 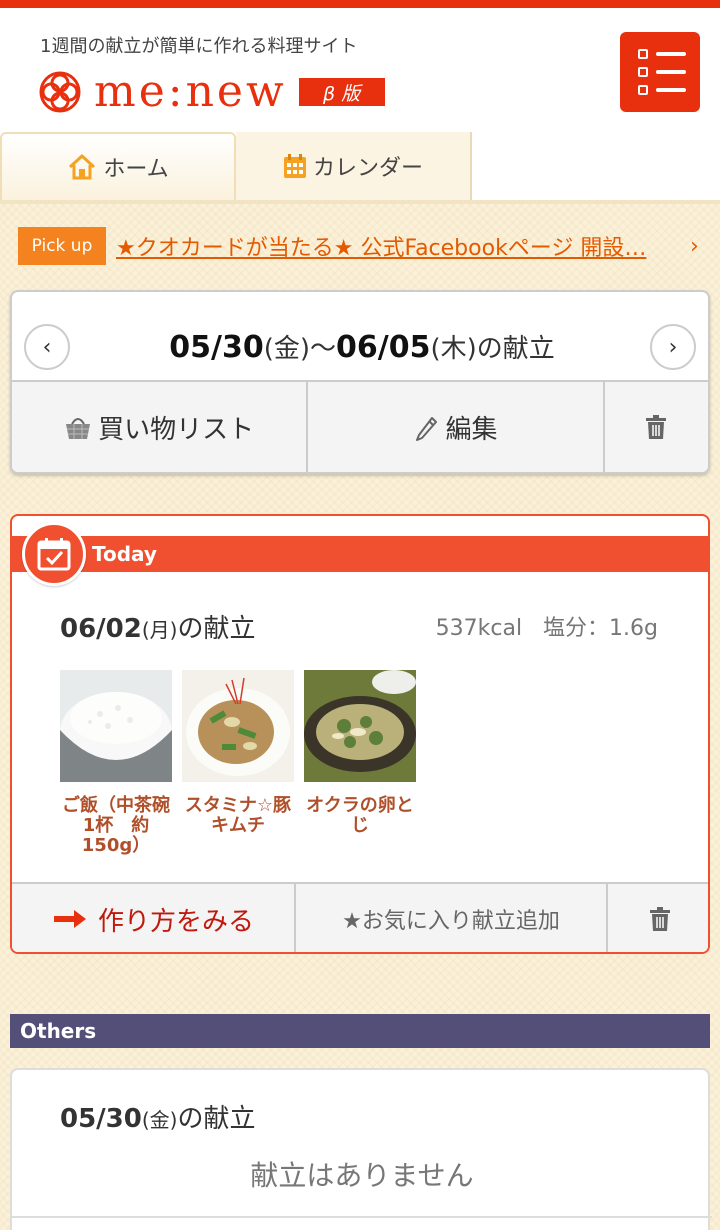 I want to click on menu-list-icon, so click(x=669, y=54).